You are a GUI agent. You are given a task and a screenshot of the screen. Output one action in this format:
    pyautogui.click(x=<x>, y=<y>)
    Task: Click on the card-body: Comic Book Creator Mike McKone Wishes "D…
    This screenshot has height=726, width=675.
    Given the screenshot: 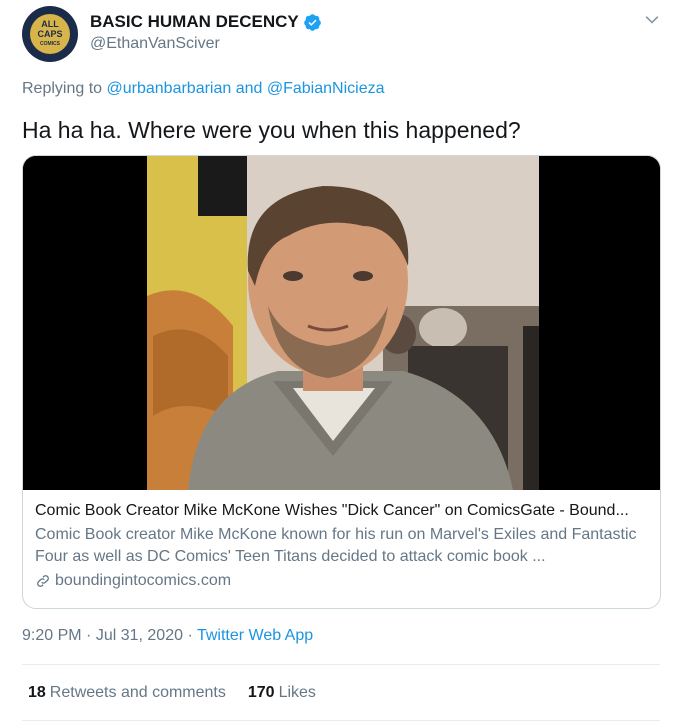 What is the action you would take?
    pyautogui.click(x=342, y=546)
    